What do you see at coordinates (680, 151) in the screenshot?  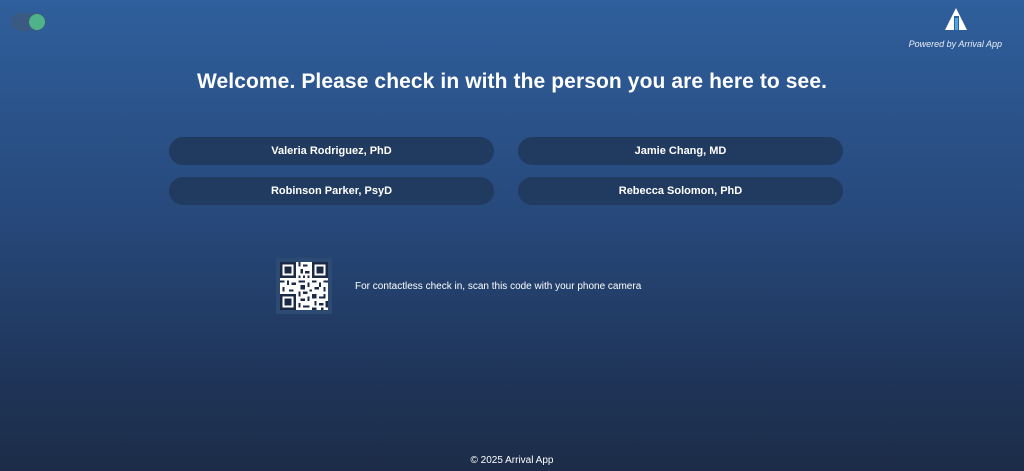 I see `person-button-jamie-chang: Jamie Chang, MD` at bounding box center [680, 151].